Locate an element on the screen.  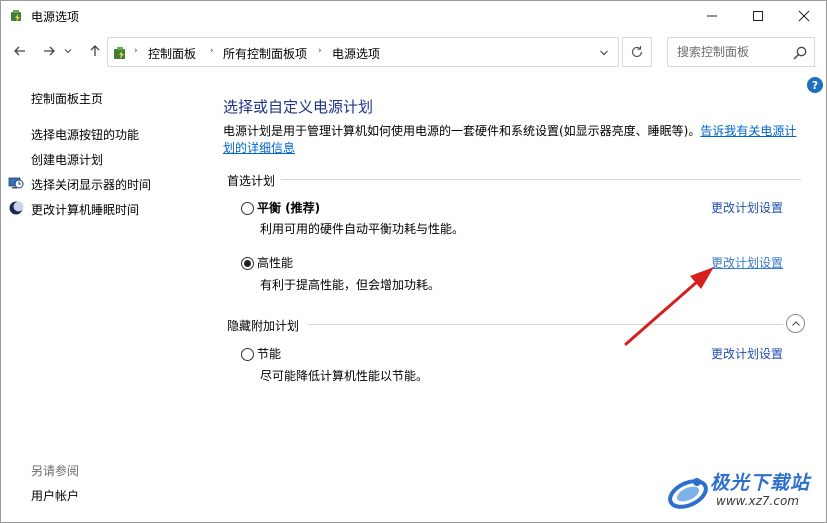
search-box is located at coordinates (741, 52).